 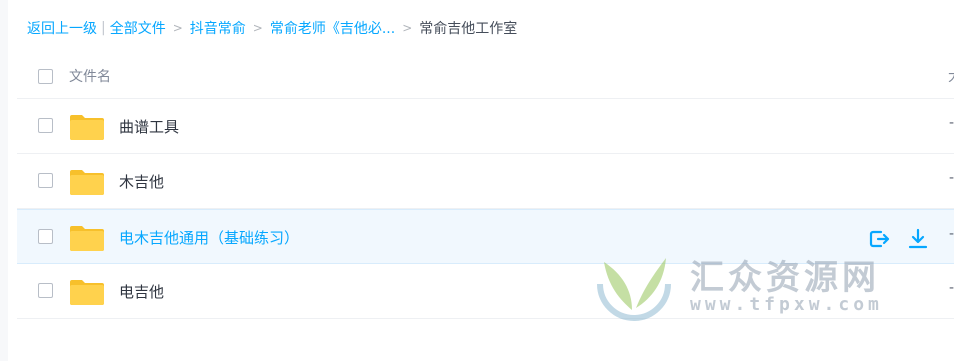 I want to click on column-header-name: 文件名, so click(x=90, y=76).